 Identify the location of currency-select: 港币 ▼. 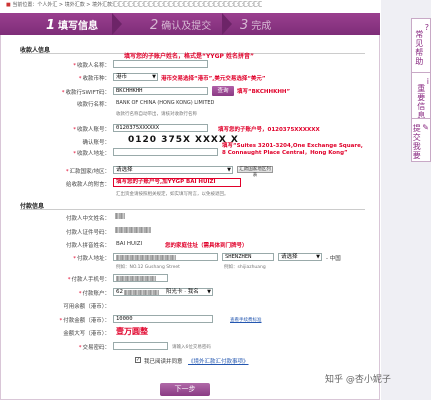
(135, 77).